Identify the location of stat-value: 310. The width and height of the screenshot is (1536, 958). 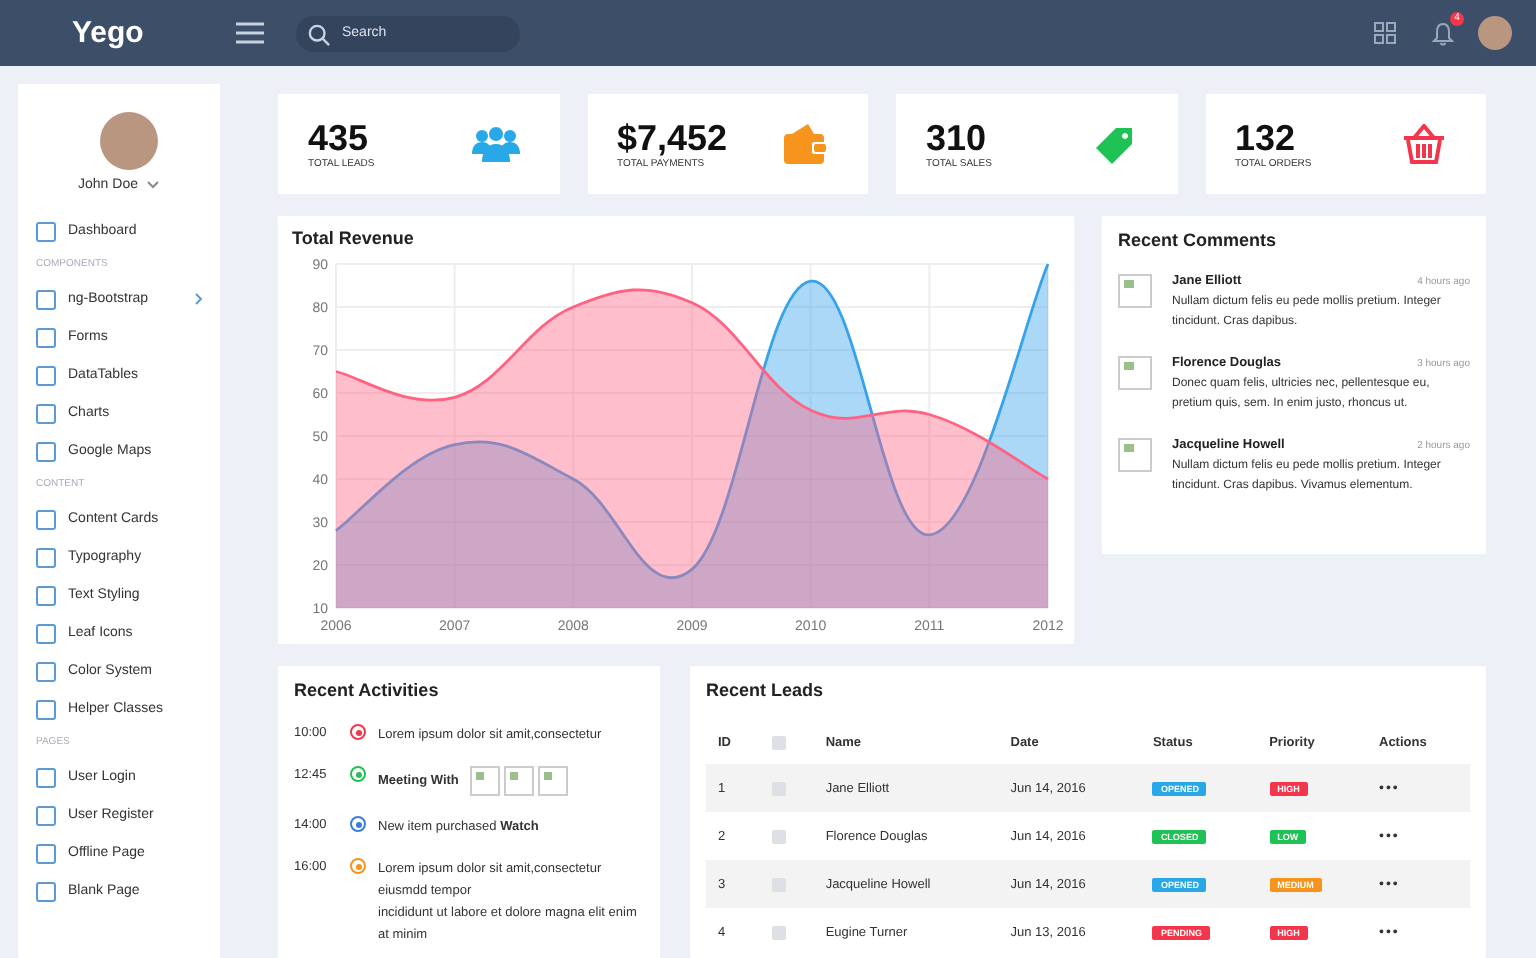
(957, 138).